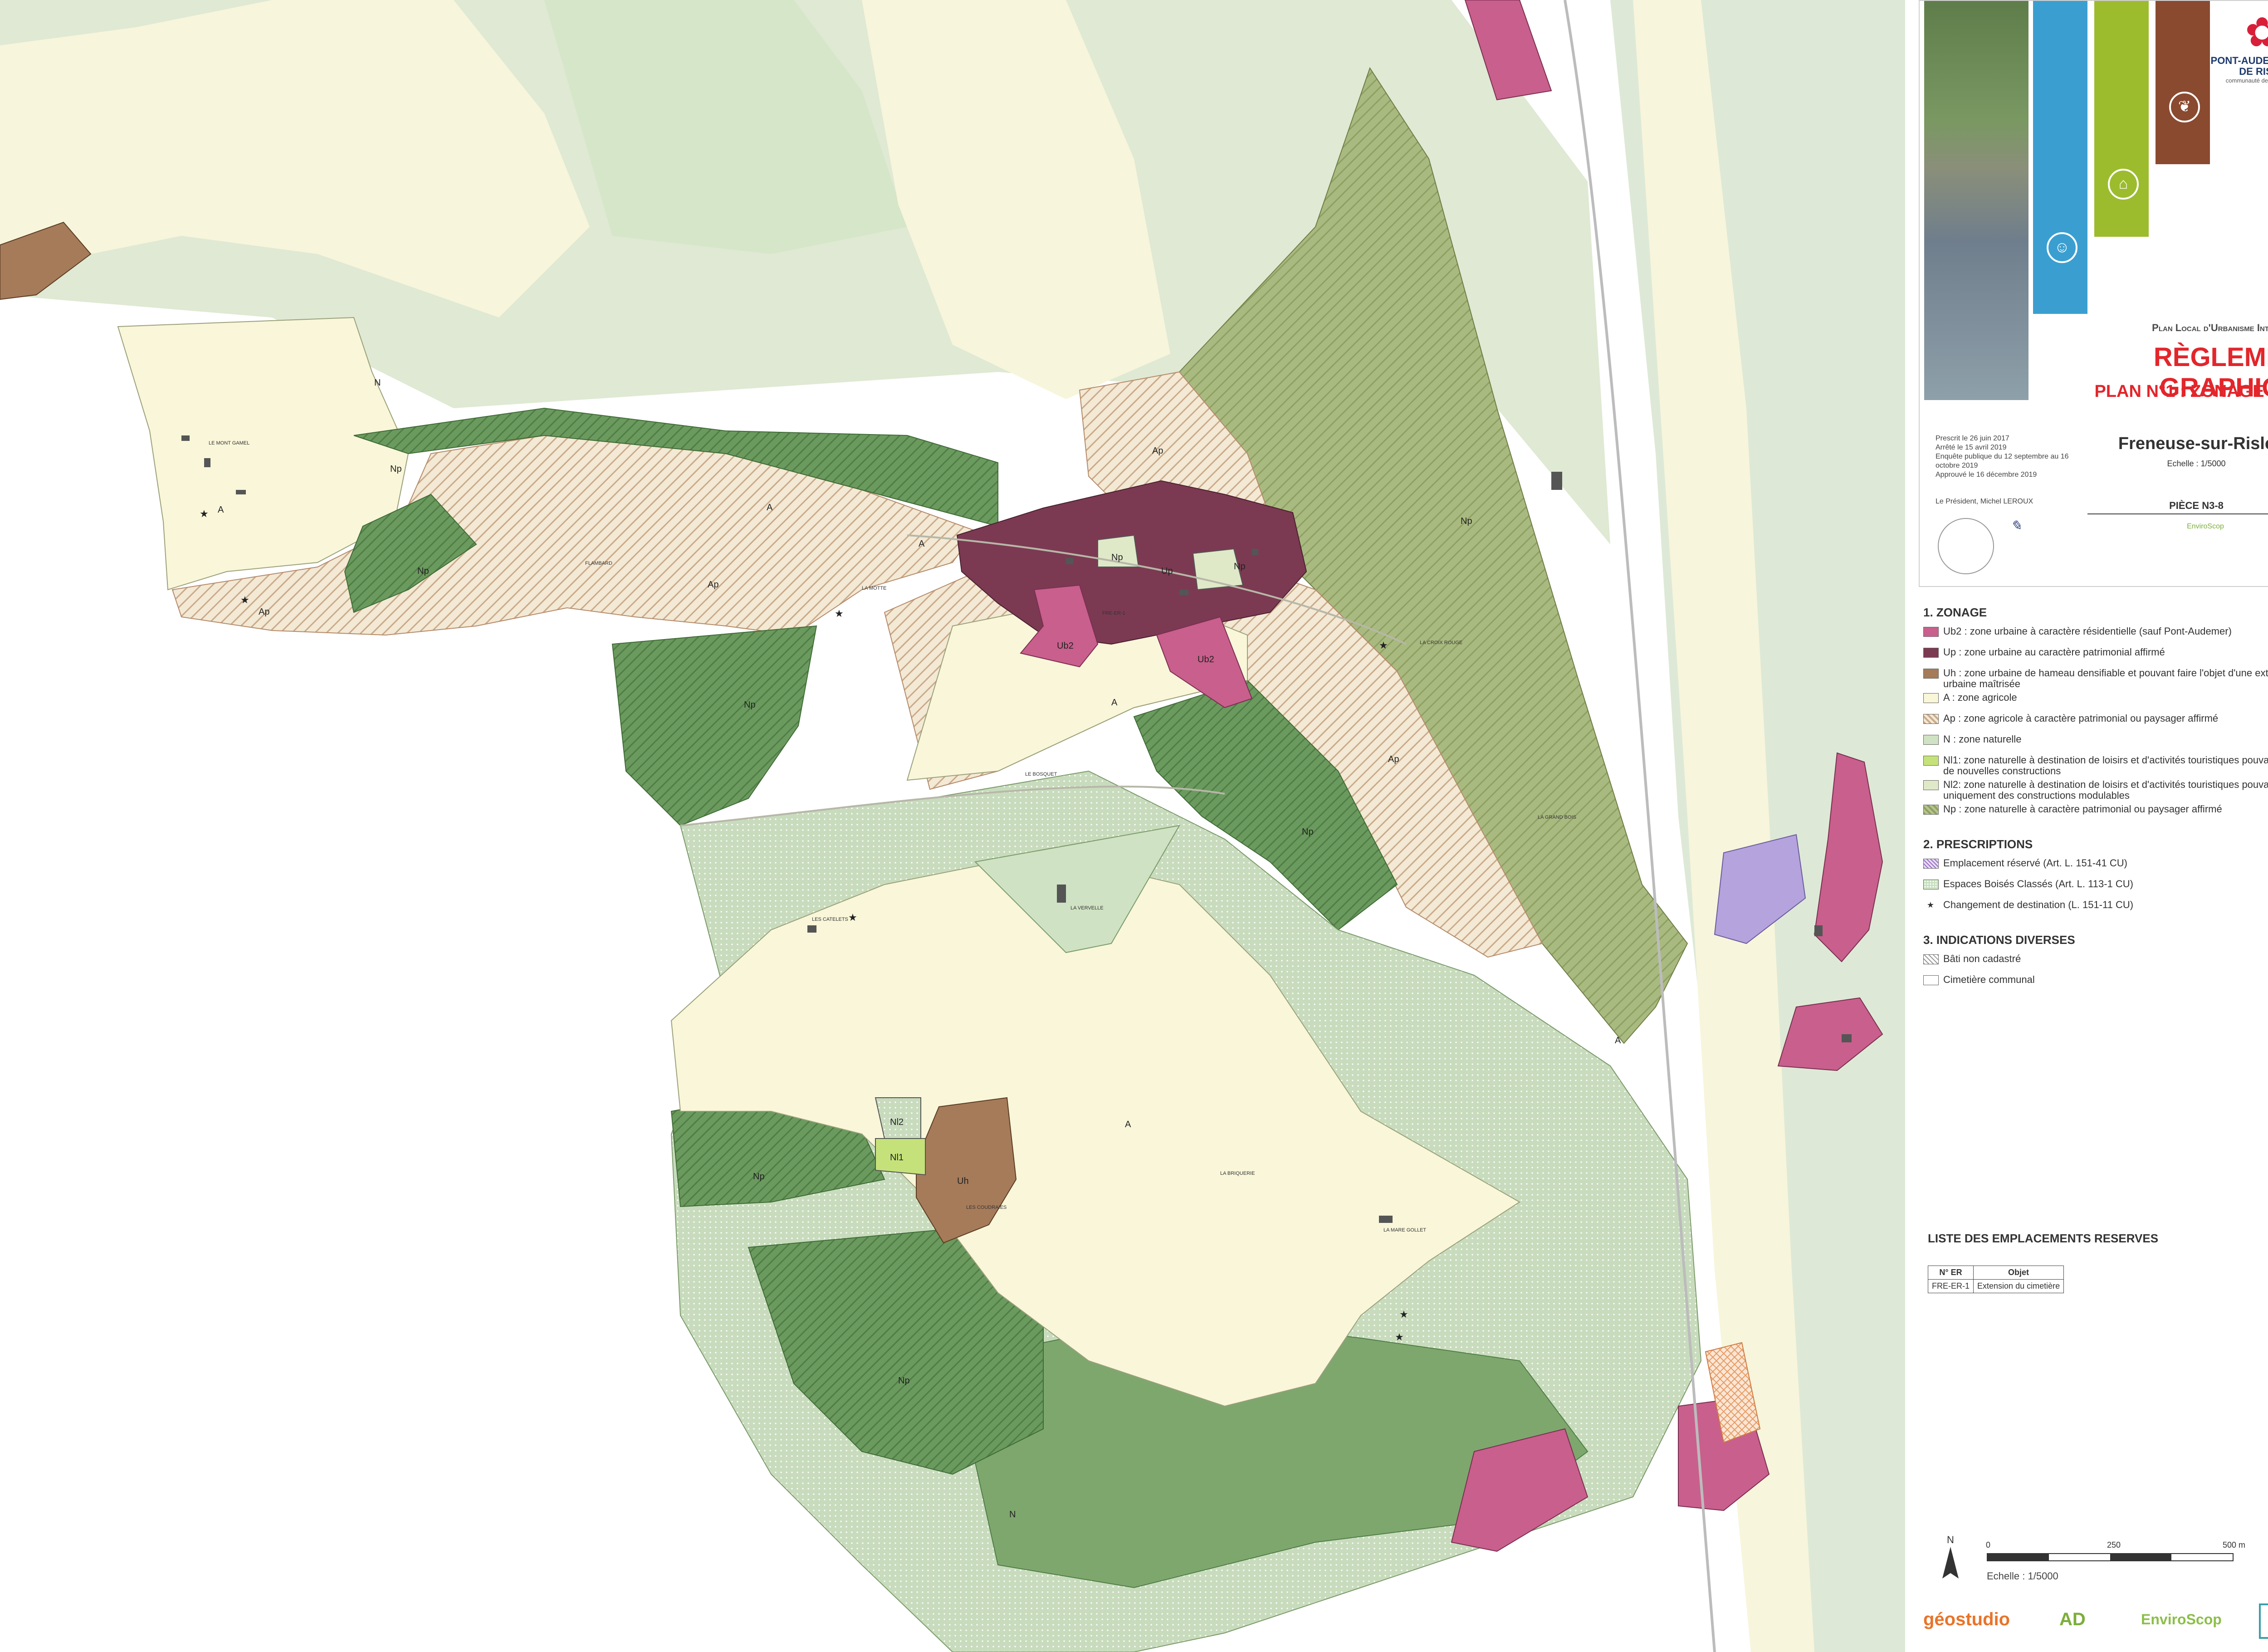 This screenshot has width=2268, height=1652. Describe the element at coordinates (2019, 1286) in the screenshot. I see `table-cell: Extension du cimetière` at that location.